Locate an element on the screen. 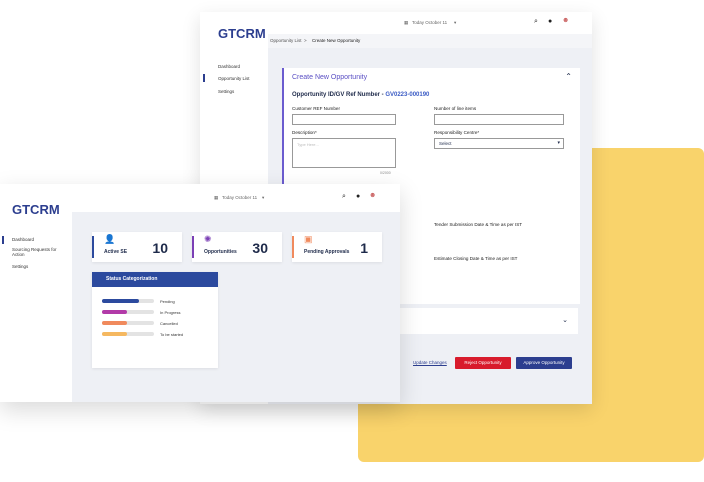 The height and width of the screenshot is (482, 704). status-card-title: Status Categorization is located at coordinates (155, 279).